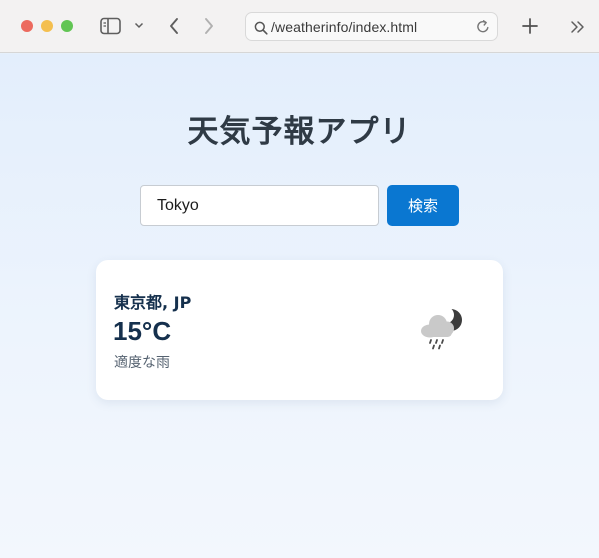 Image resolution: width=599 pixels, height=558 pixels. I want to click on app-title: 天気予報アプリ, so click(299, 132).